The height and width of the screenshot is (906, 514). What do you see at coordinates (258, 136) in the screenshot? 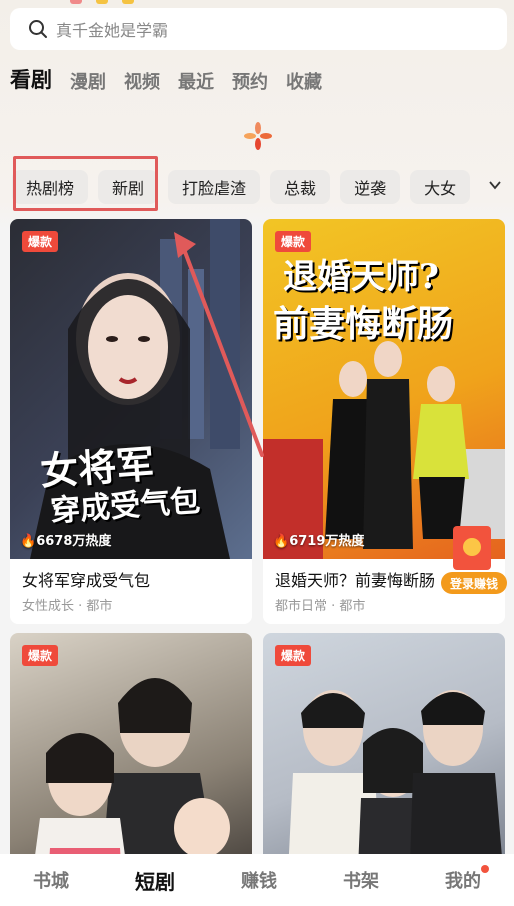
I see `loading-icon` at bounding box center [258, 136].